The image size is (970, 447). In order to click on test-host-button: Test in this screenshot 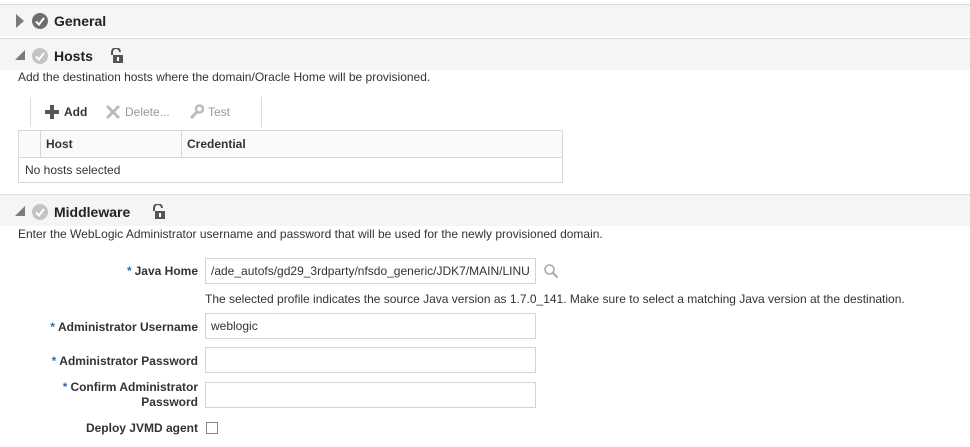, I will do `click(209, 112)`.